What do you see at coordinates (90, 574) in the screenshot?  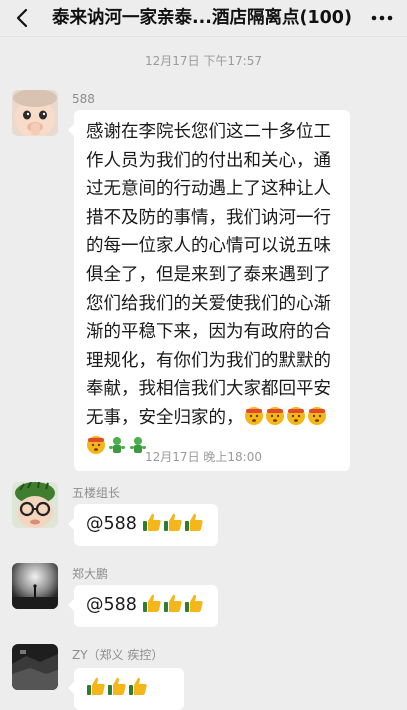 I see `sender-name: 郑大鹏` at bounding box center [90, 574].